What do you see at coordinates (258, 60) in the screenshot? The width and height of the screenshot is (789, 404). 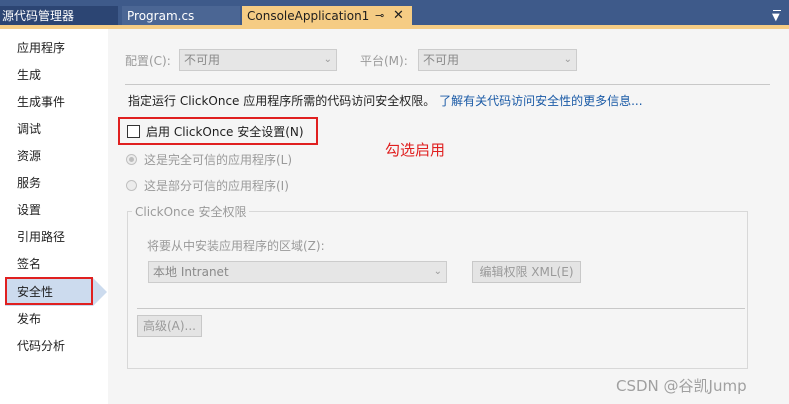 I see `configuration-select: 不可用 ⌄` at bounding box center [258, 60].